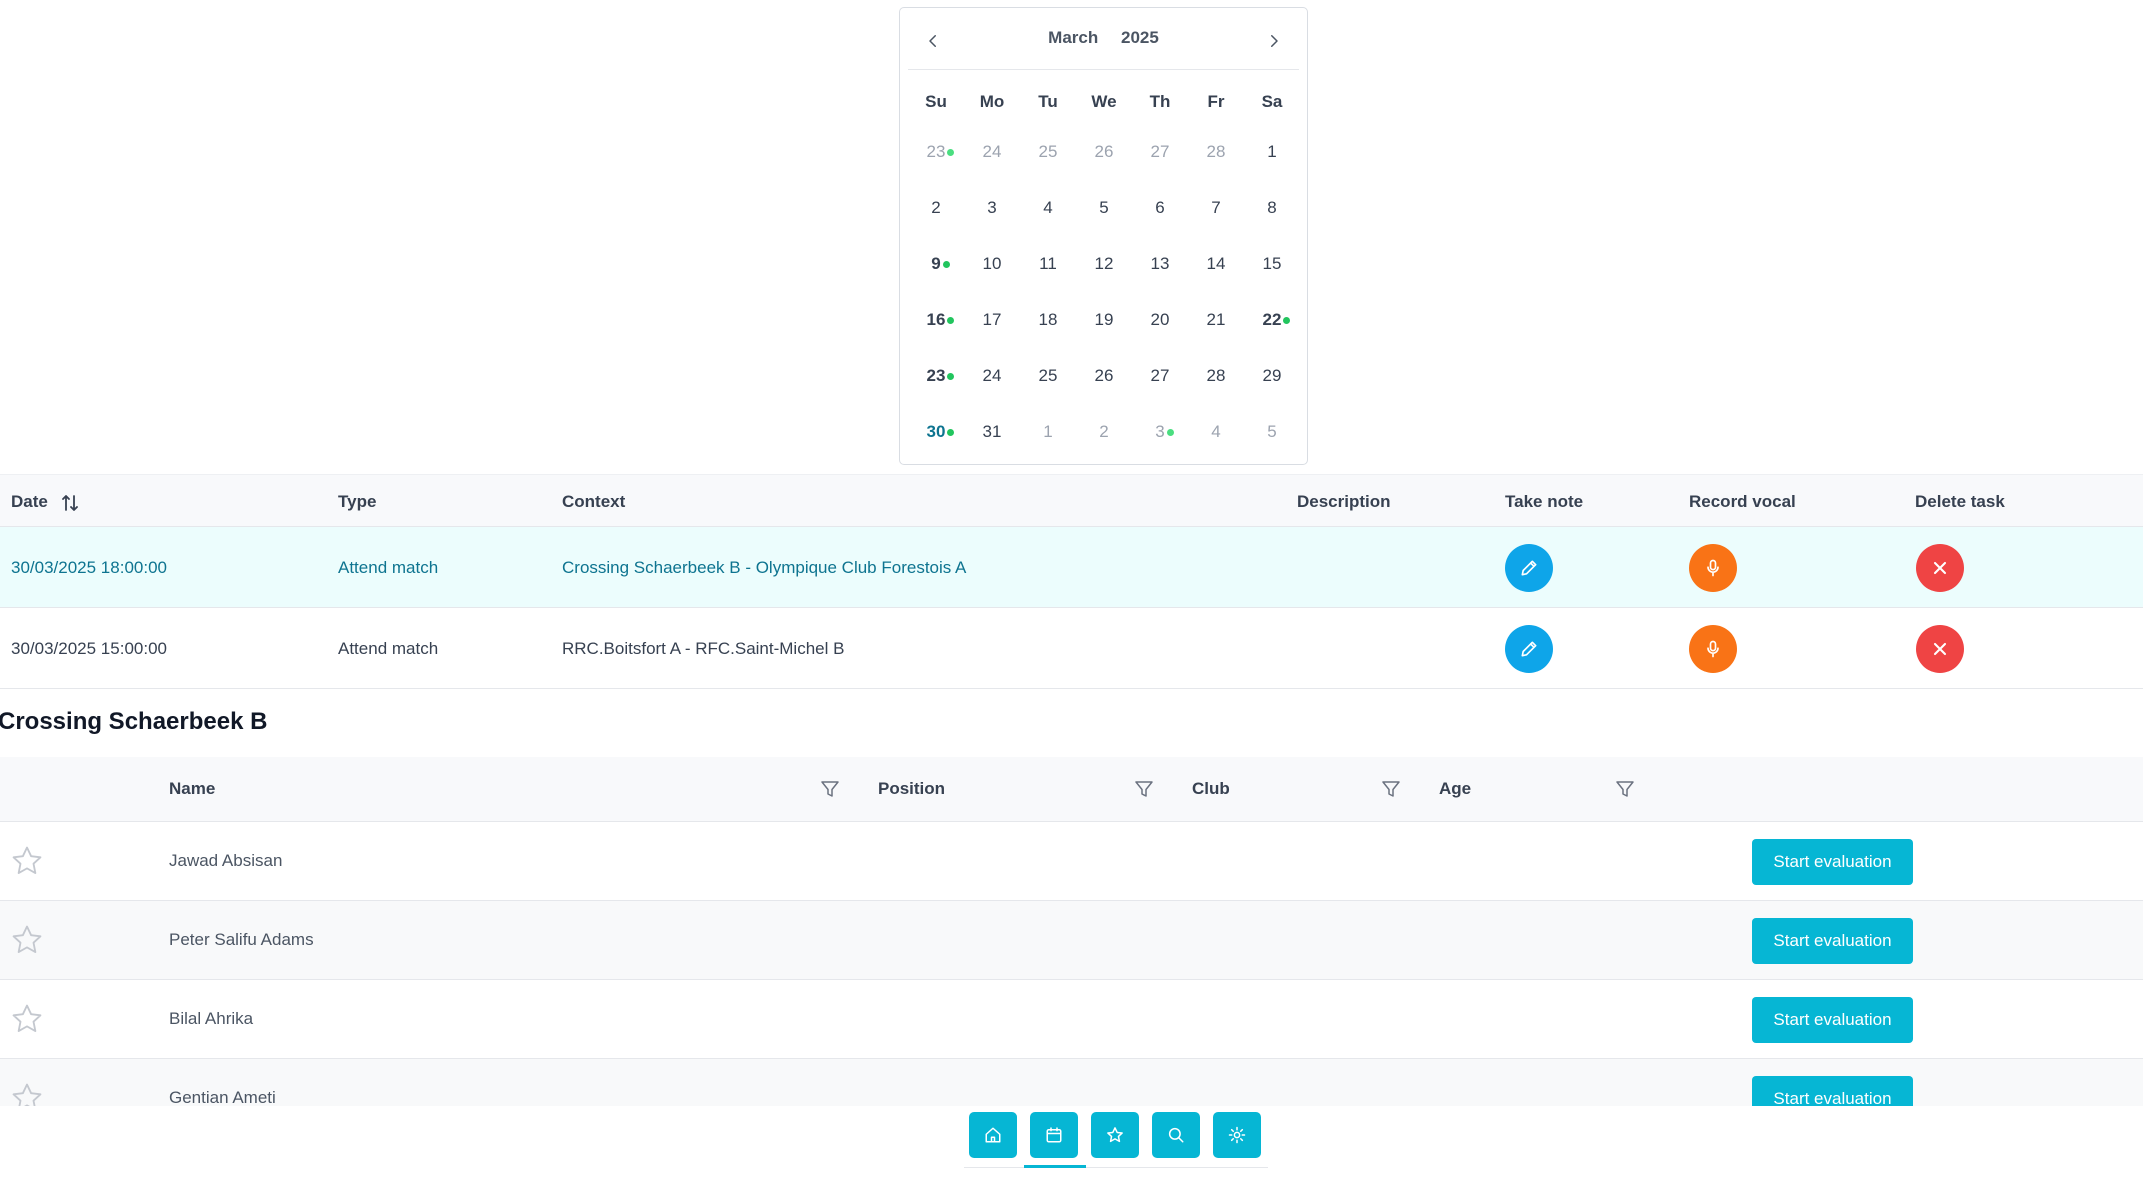  What do you see at coordinates (1071, 1082) in the screenshot?
I see `player-row: Gentian Ameti Start evaluation` at bounding box center [1071, 1082].